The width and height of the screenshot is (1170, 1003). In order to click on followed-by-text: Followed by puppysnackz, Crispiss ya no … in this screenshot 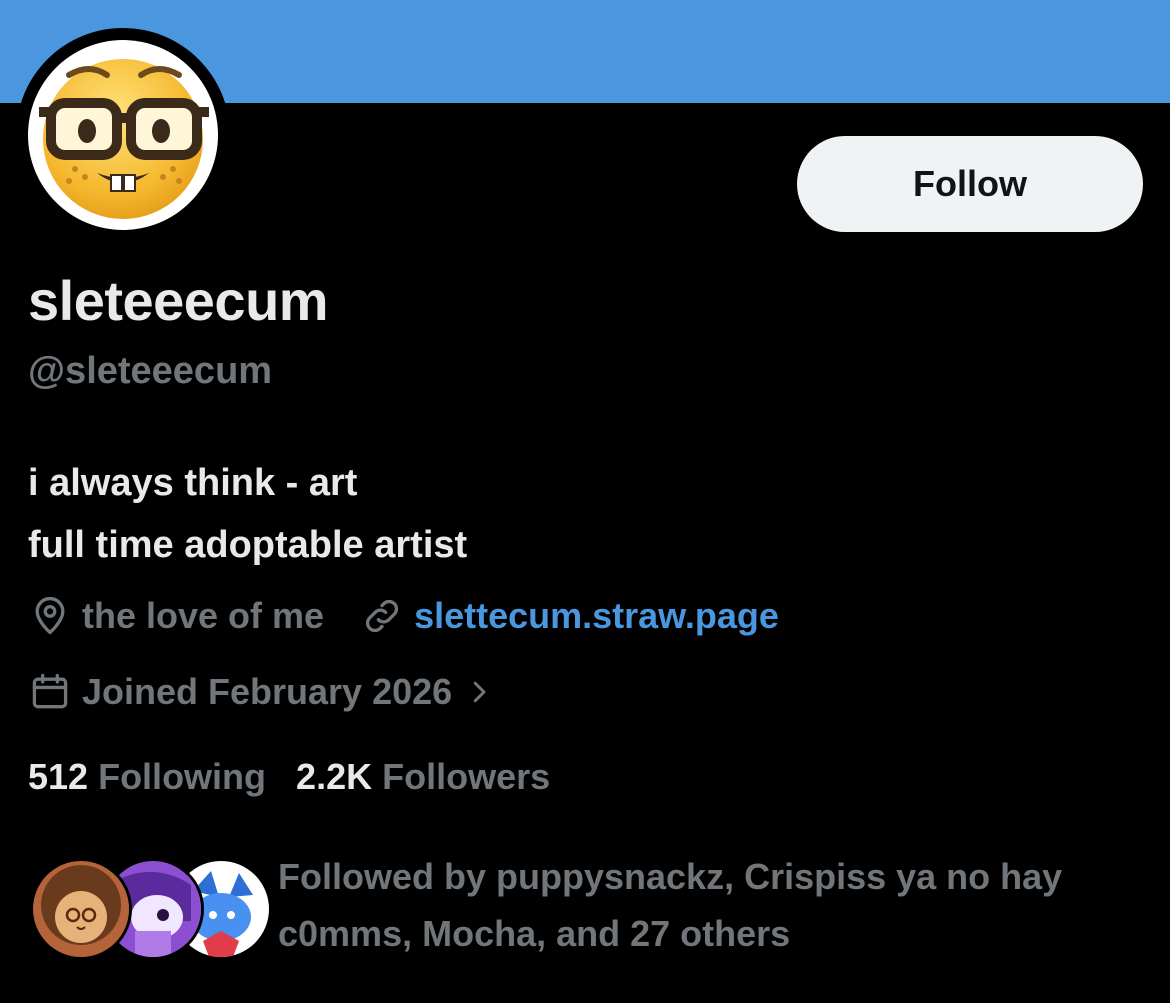, I will do `click(713, 905)`.